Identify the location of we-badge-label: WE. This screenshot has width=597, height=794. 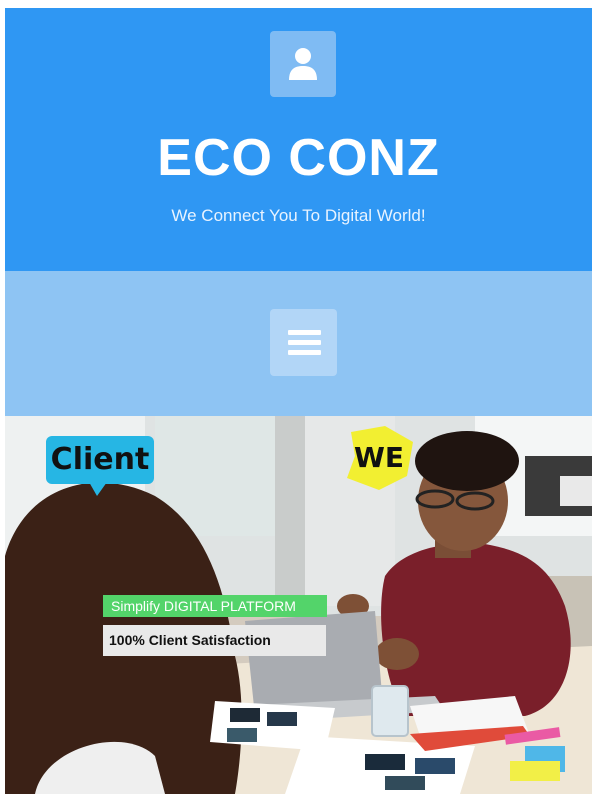
(378, 457).